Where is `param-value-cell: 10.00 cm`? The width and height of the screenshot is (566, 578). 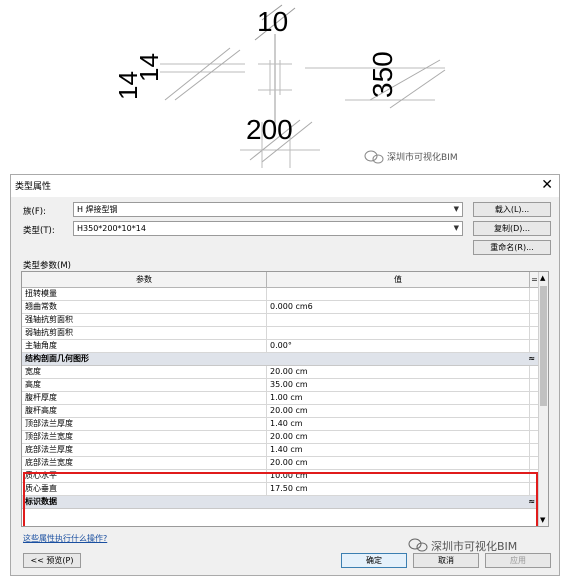
param-value-cell: 10.00 cm is located at coordinates (398, 476).